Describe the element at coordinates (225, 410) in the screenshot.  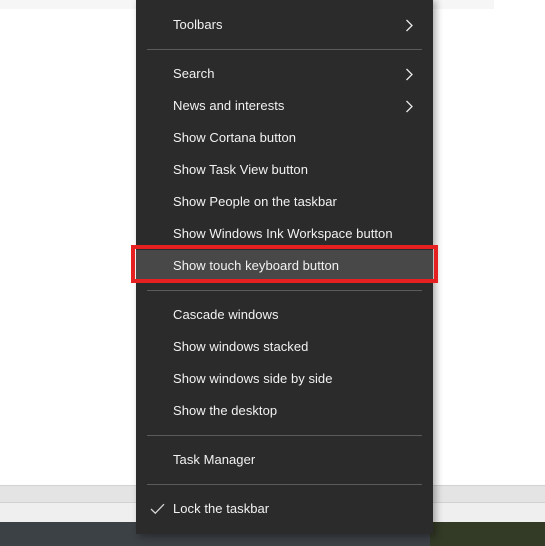
I see `menu-item-label: Show the desktop` at that location.